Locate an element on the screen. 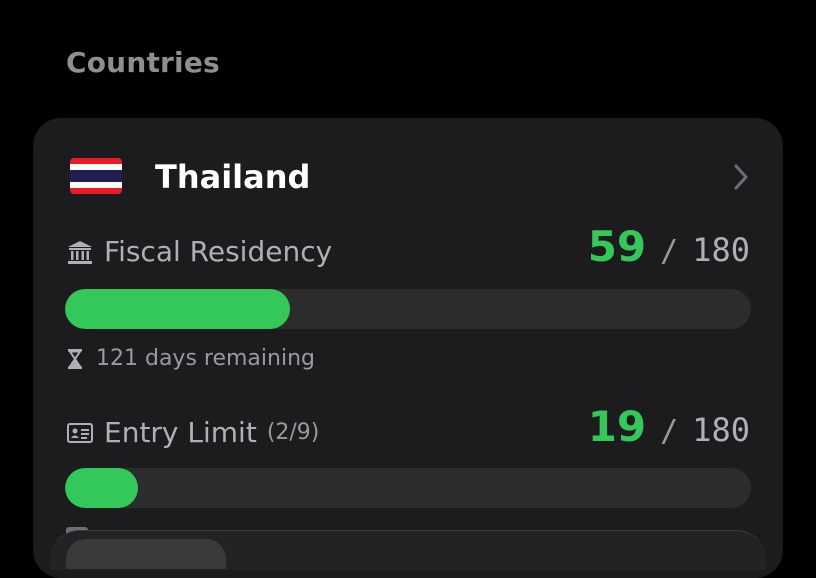 This screenshot has width=816, height=578. country-name: Thailand is located at coordinates (233, 177).